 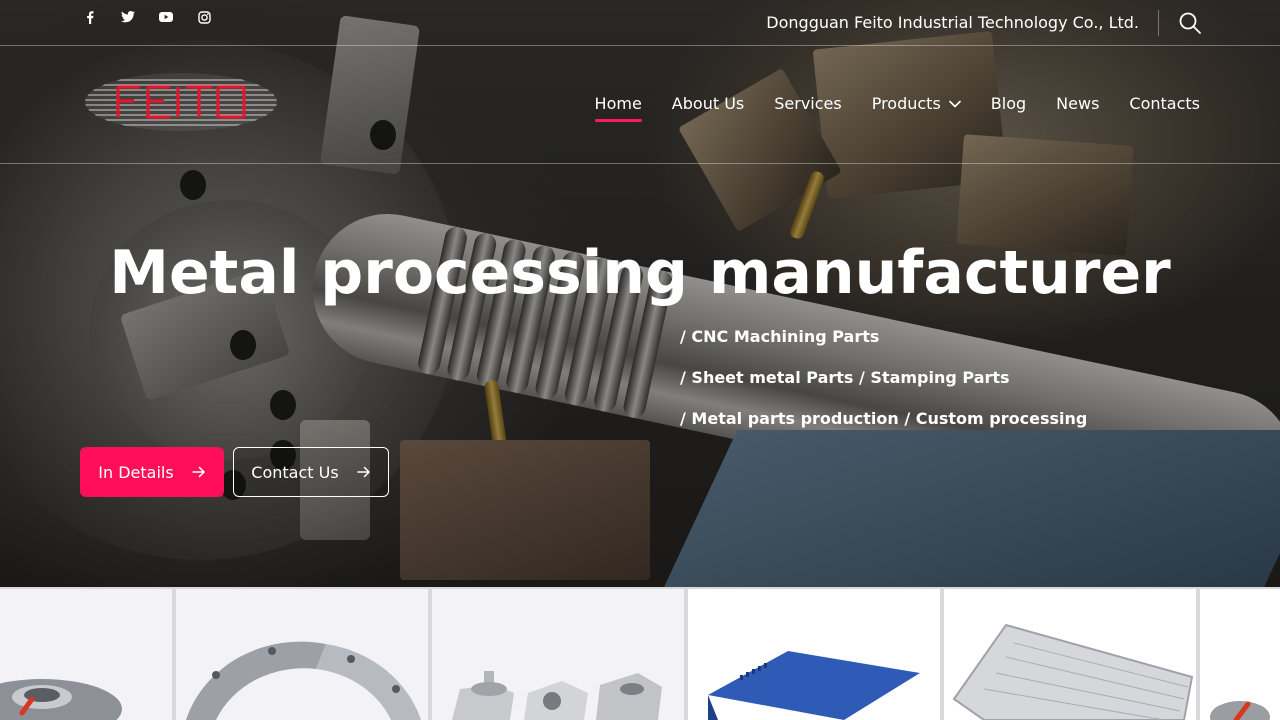 I want to click on twitter-icon, so click(x=128, y=17).